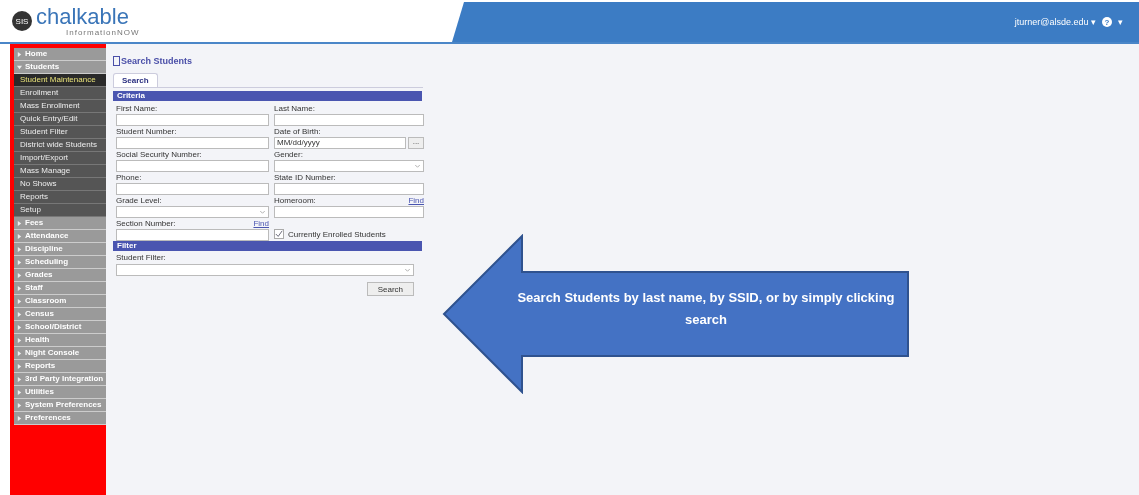 This screenshot has height=495, width=1139. What do you see at coordinates (159, 154) in the screenshot?
I see `field-label: Social Security Number:` at bounding box center [159, 154].